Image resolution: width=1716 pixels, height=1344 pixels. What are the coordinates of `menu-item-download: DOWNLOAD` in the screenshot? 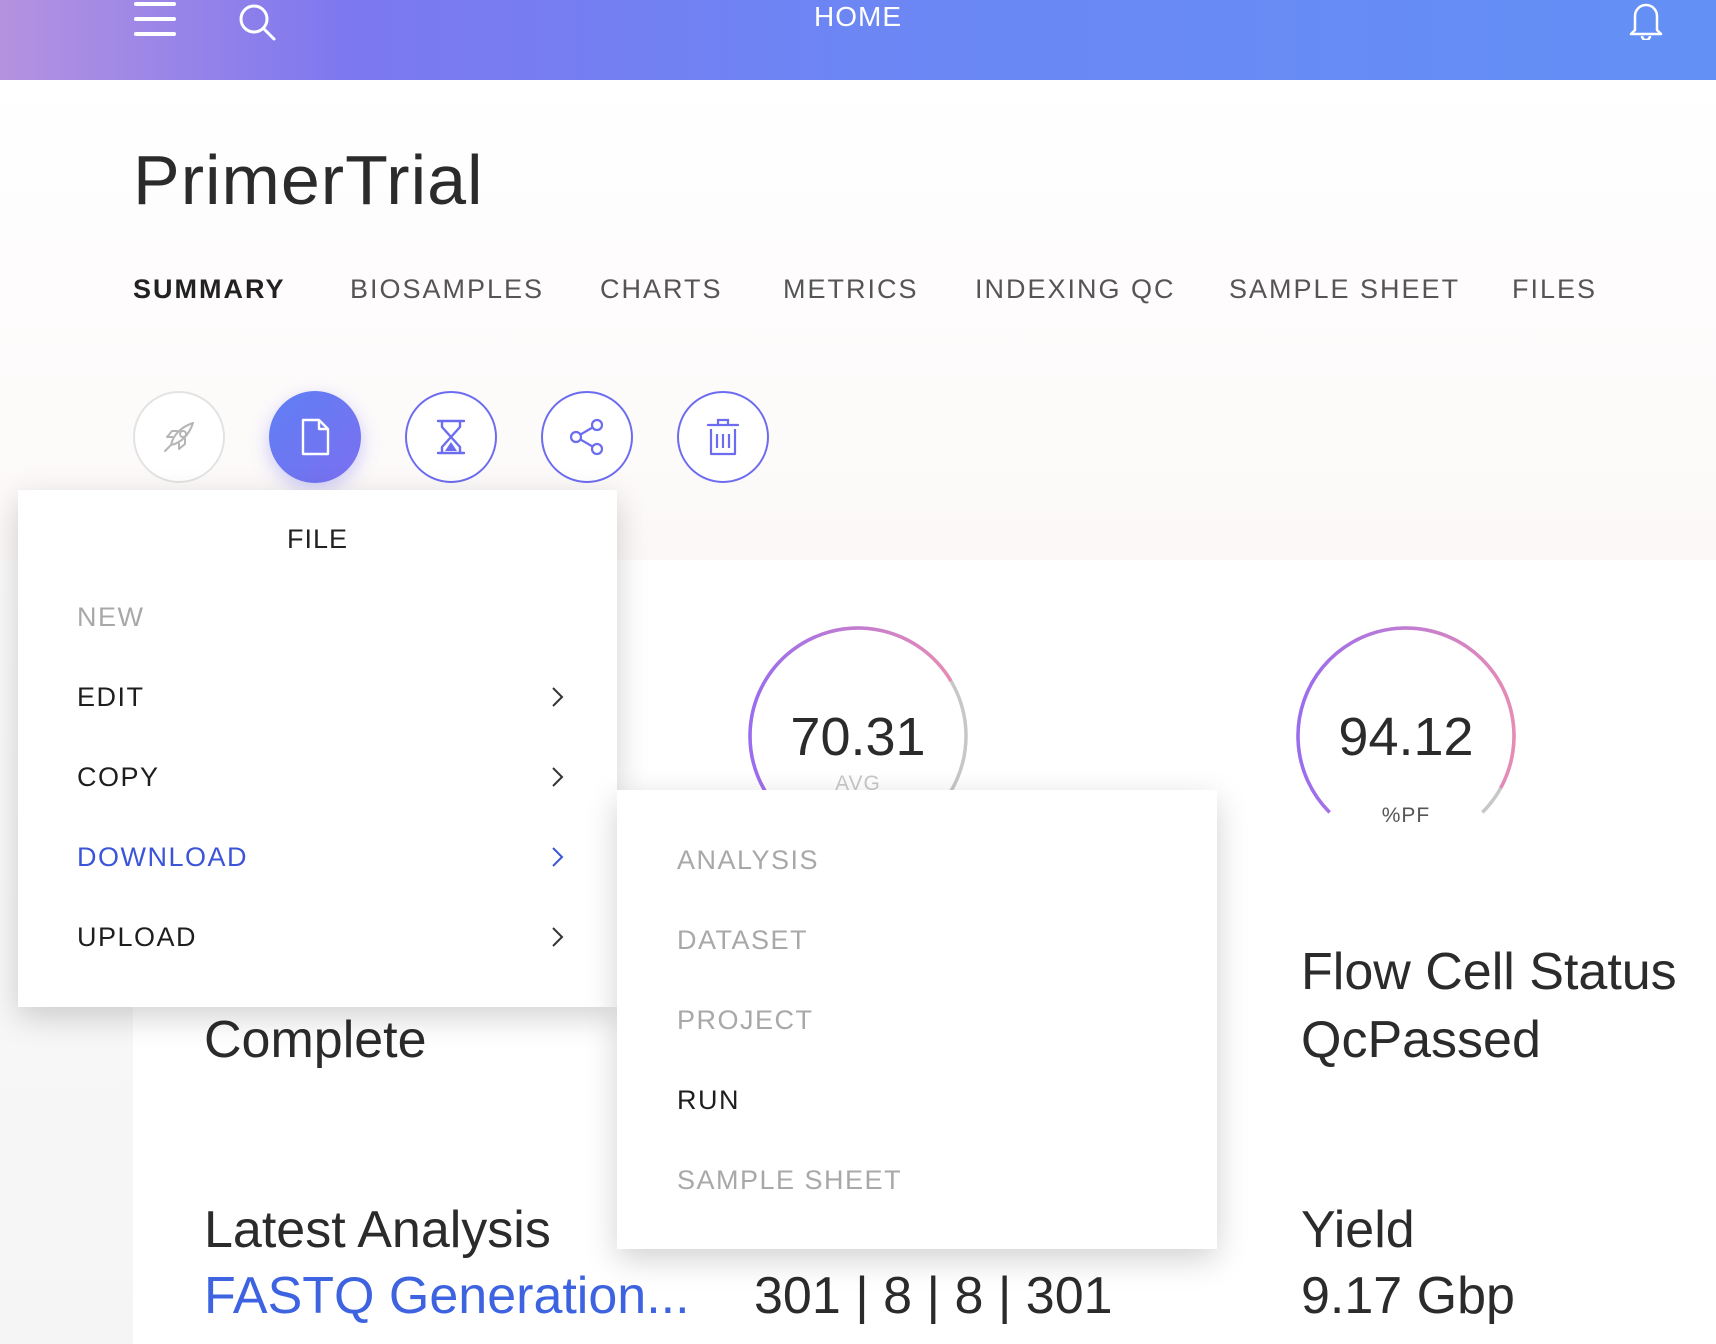 It's located at (322, 857).